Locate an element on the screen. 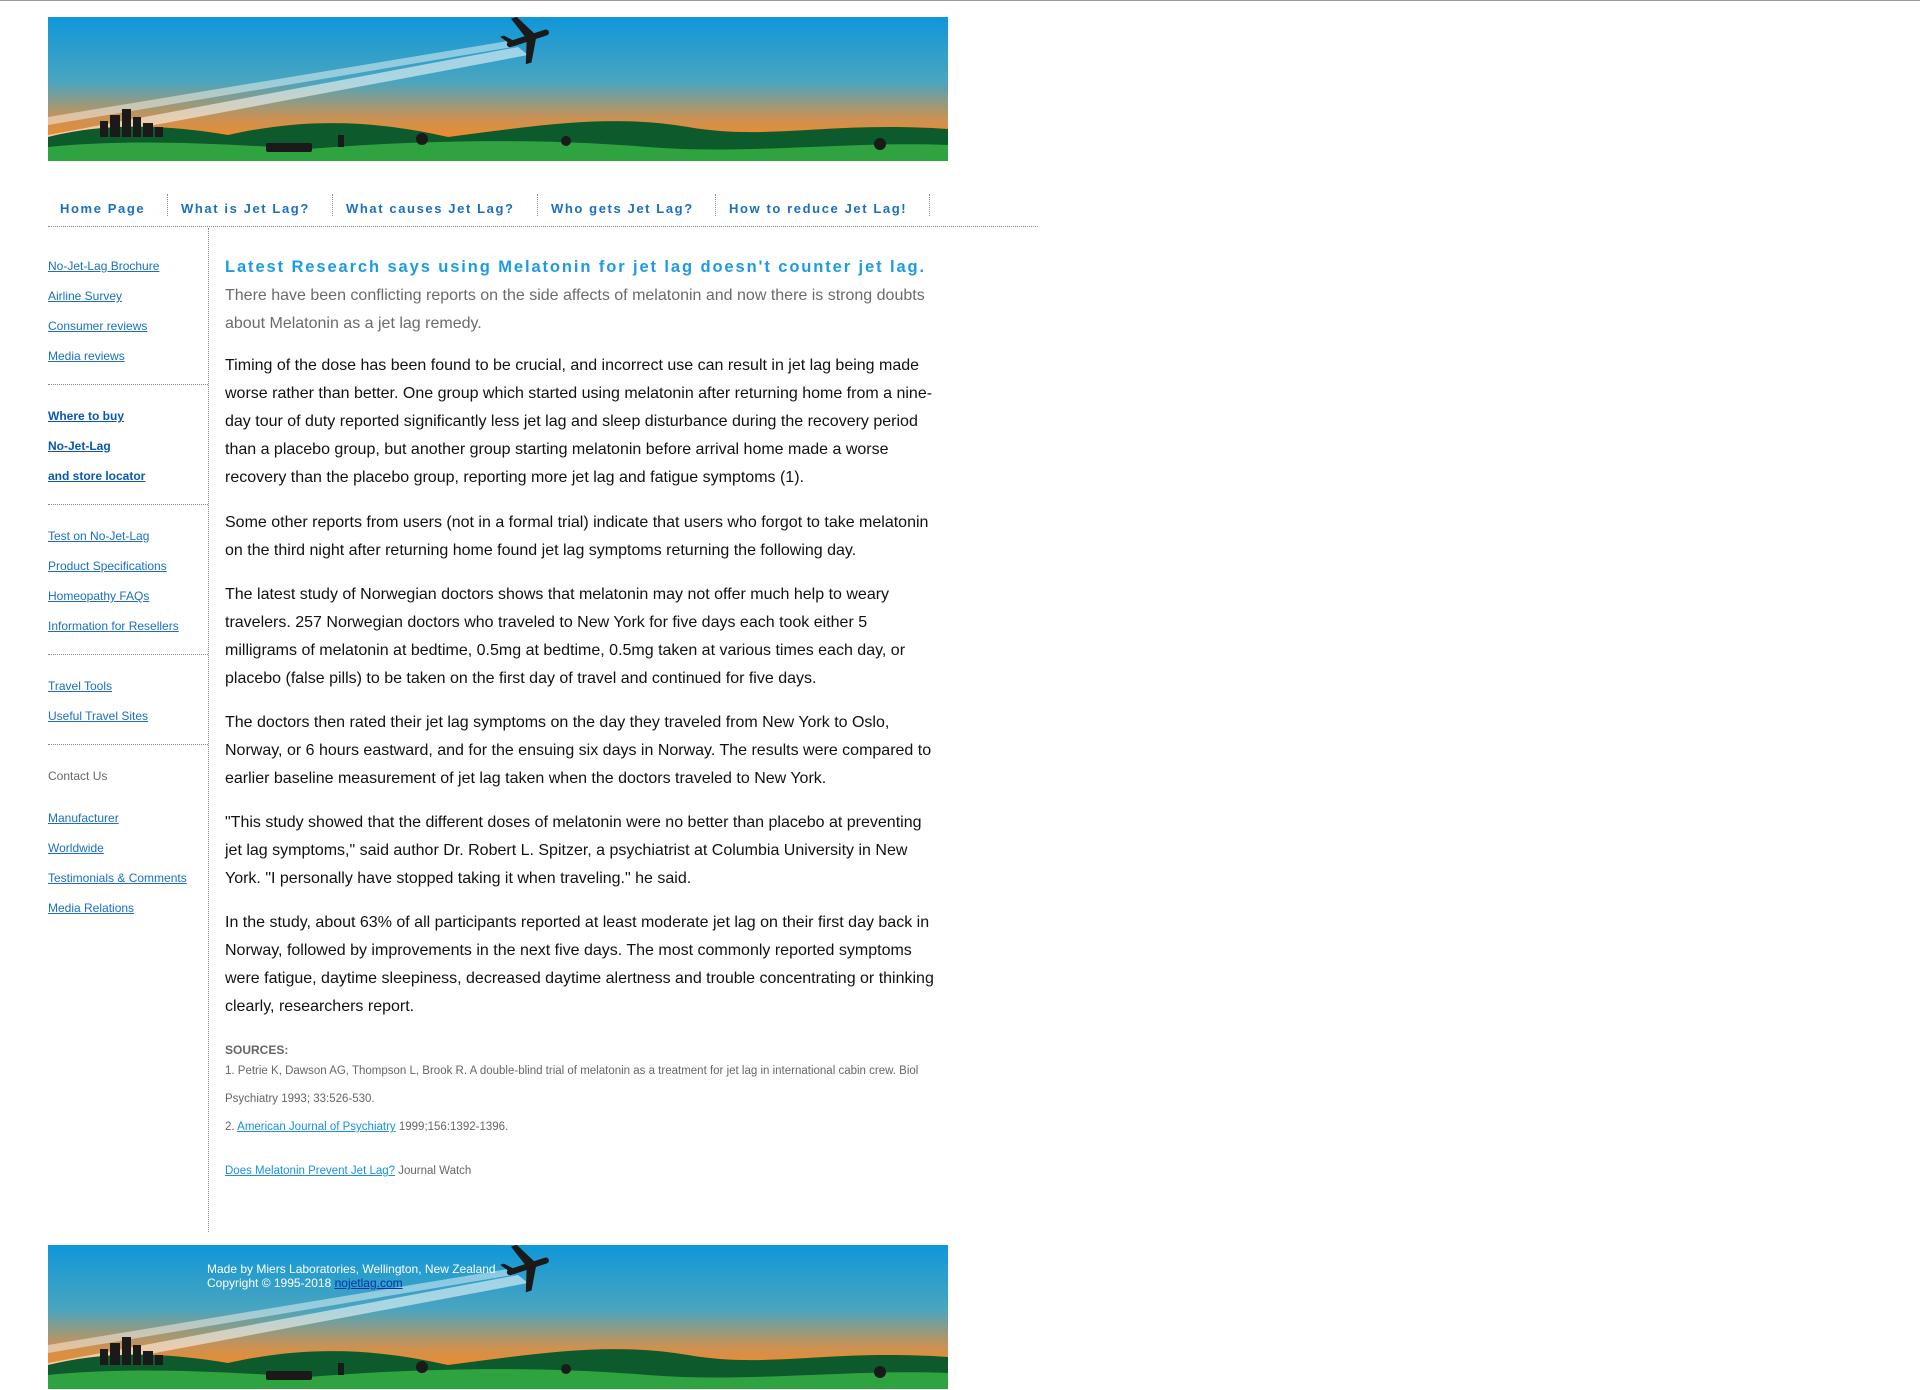 This screenshot has width=1920, height=1390. sidebar-link-where-to-buy: Where to buy is located at coordinates (86, 416).